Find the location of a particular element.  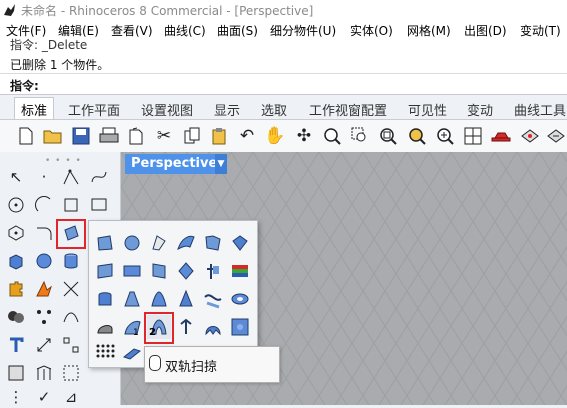

sweep-one-rail-icon is located at coordinates (132, 327).